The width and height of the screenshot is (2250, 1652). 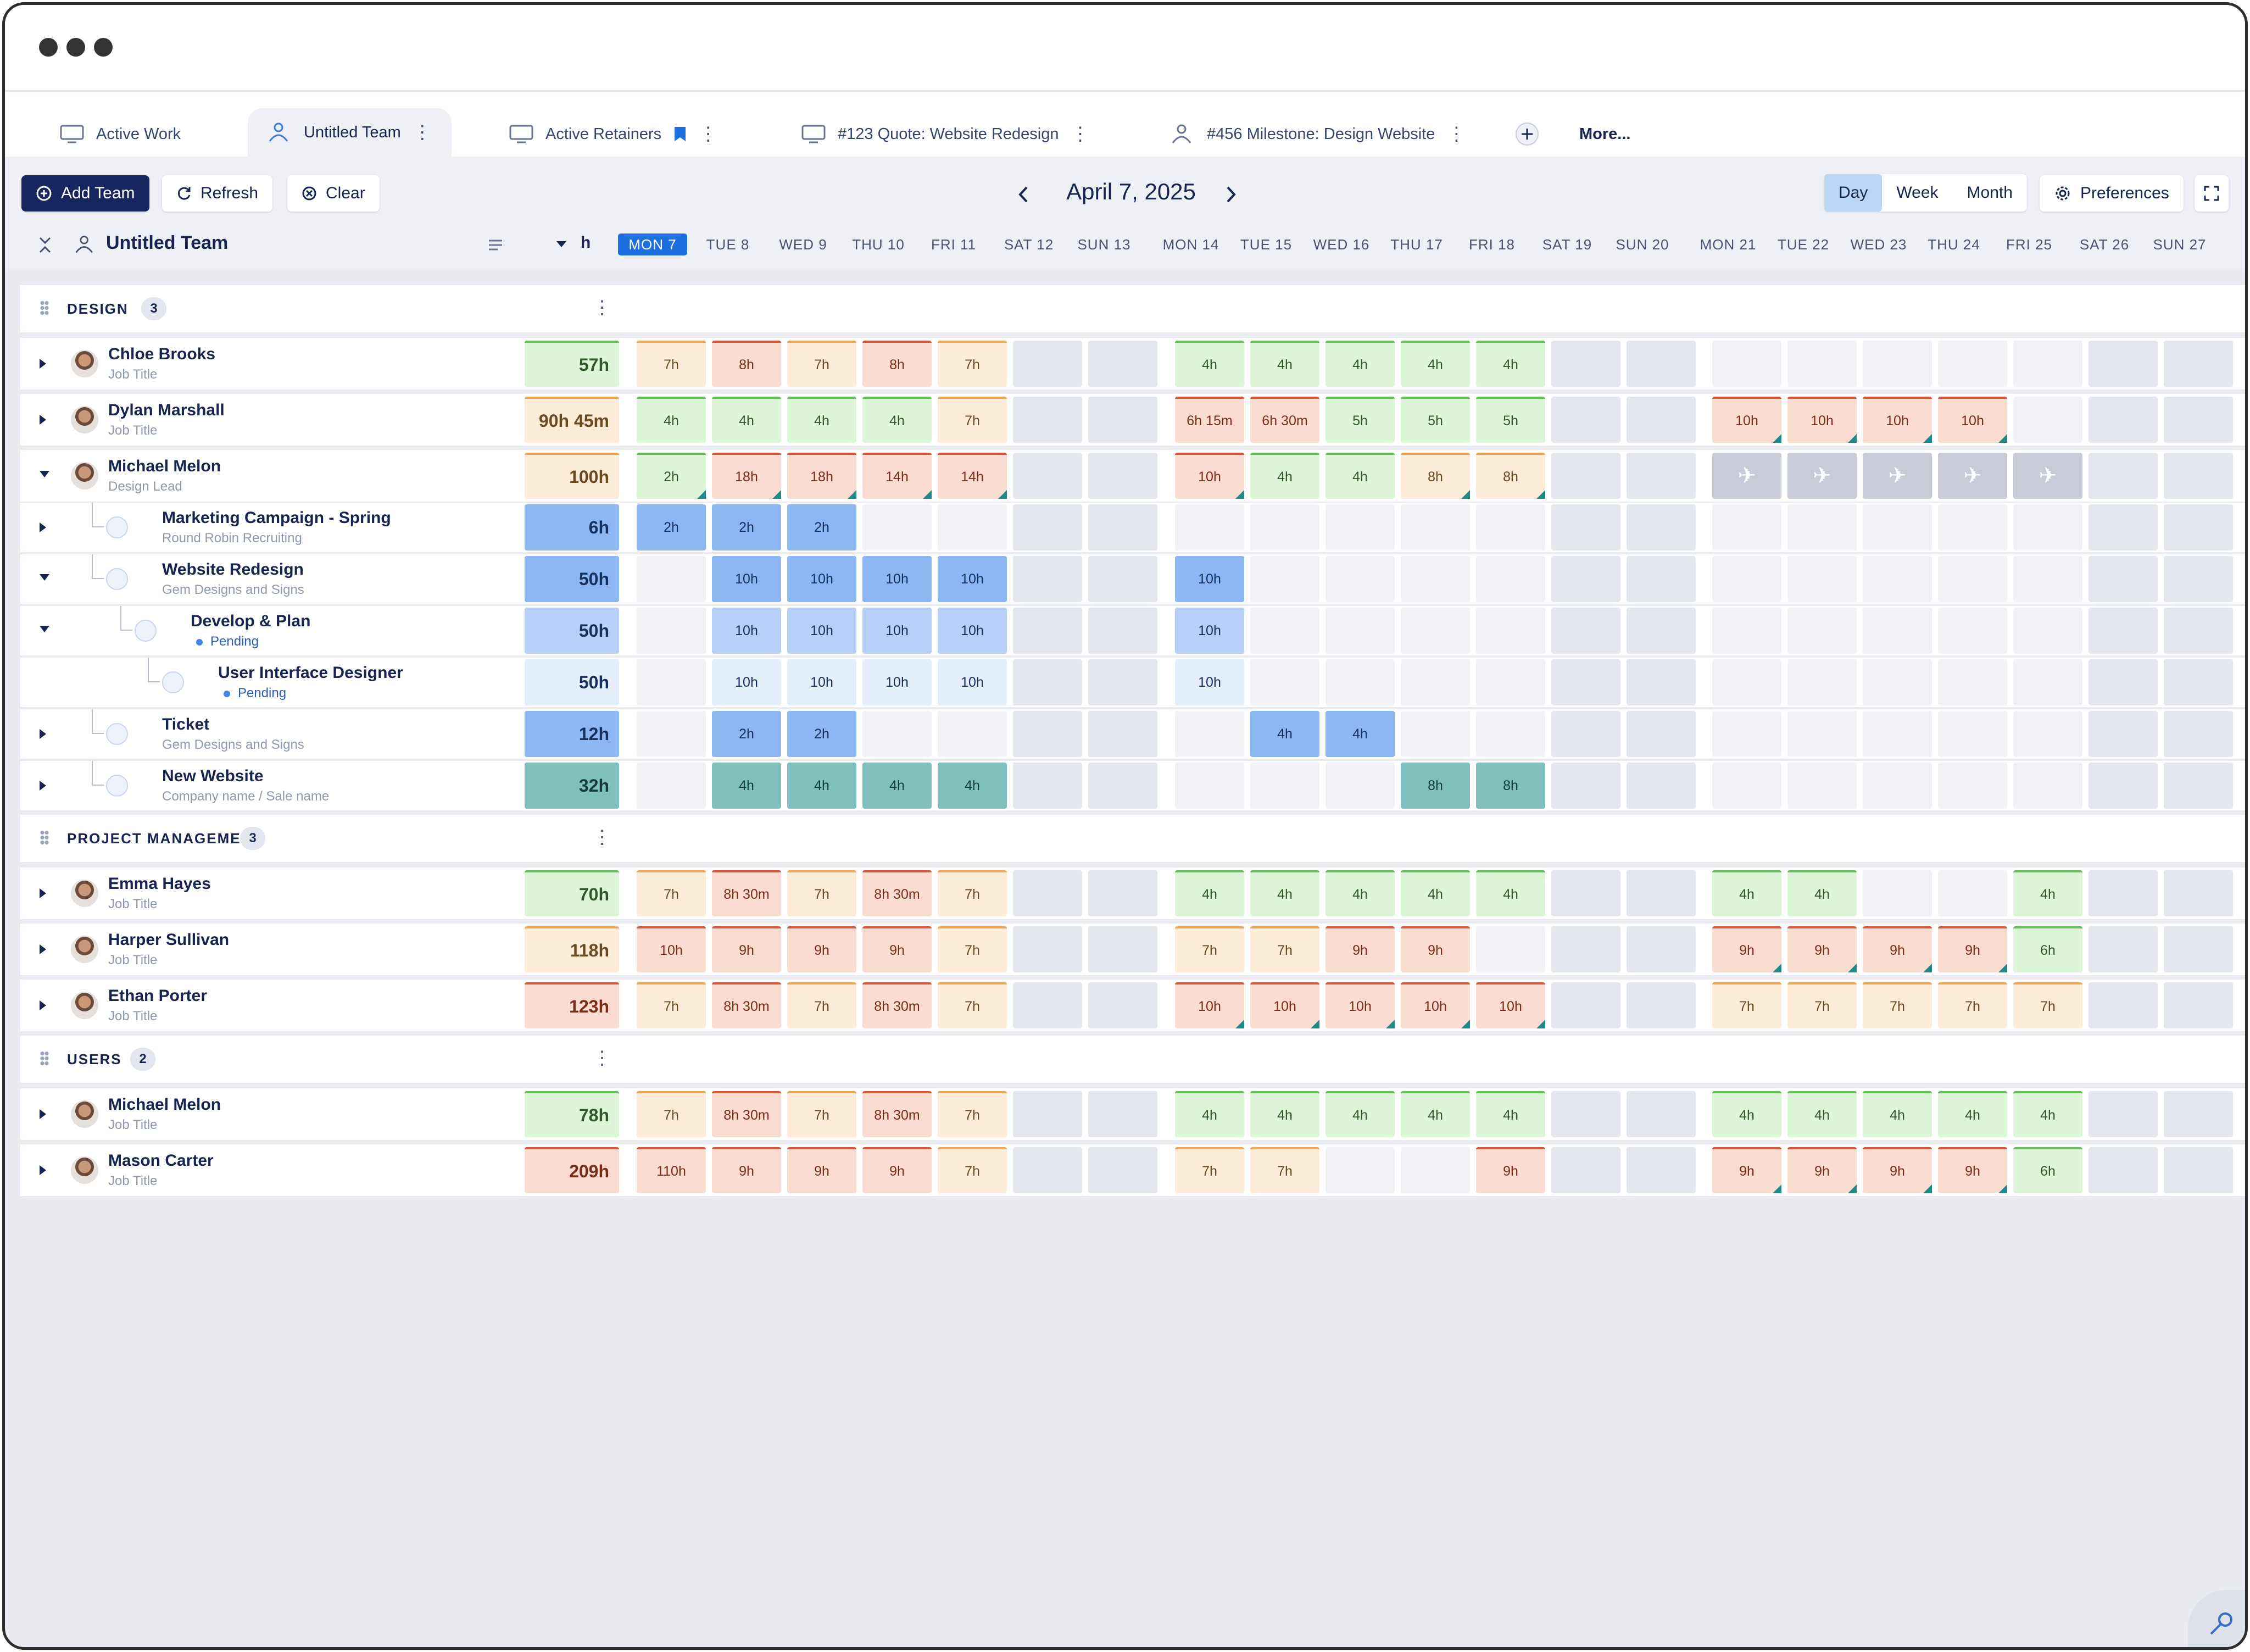 What do you see at coordinates (1131, 194) in the screenshot?
I see `current-date: April 7, 2025` at bounding box center [1131, 194].